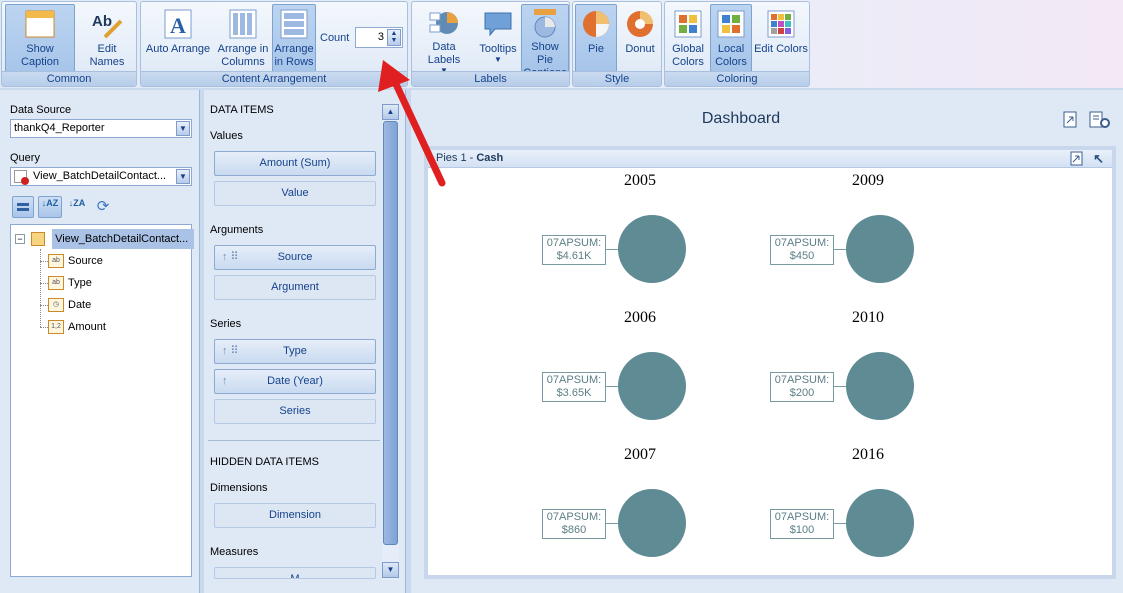  I want to click on collapse-node-icon: −, so click(20, 239).